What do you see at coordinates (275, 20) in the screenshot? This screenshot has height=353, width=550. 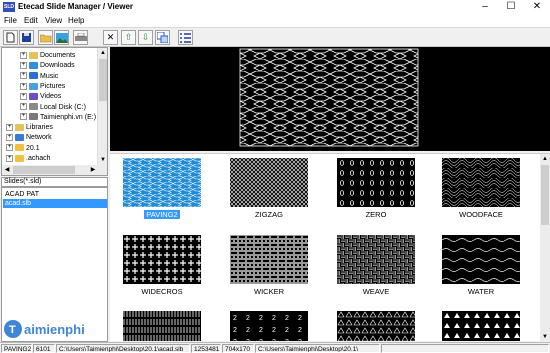 I see `menu-bar: File Edit View Help` at bounding box center [275, 20].